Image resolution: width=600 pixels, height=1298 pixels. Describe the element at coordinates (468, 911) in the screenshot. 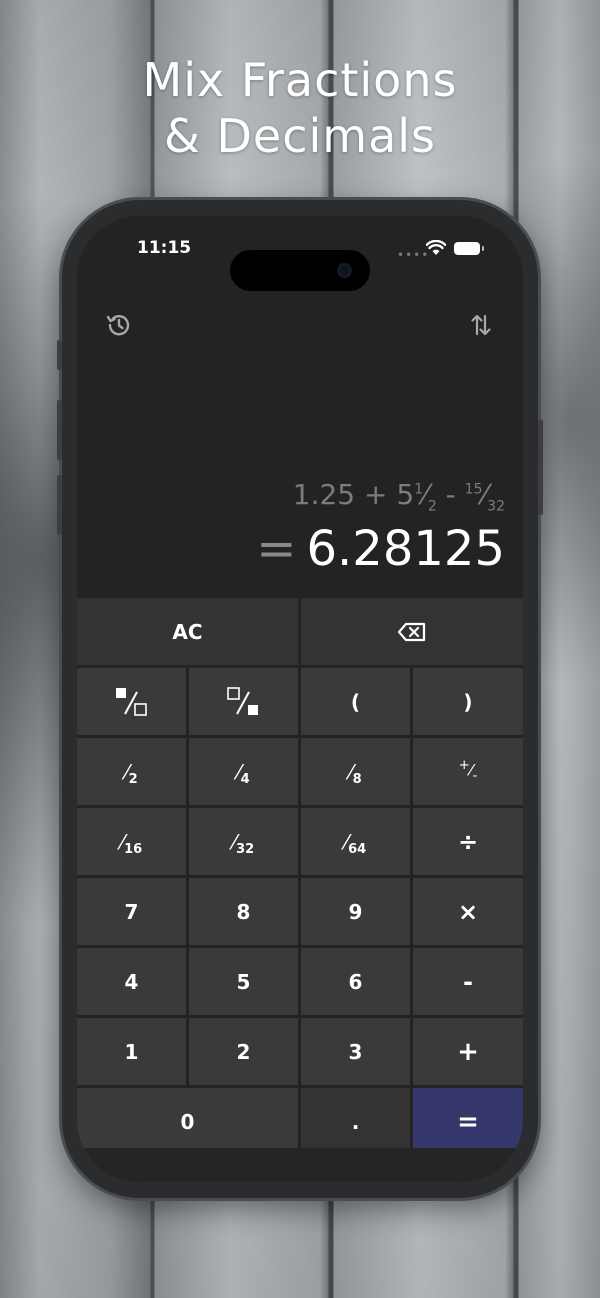

I see `multiply-button: ×` at that location.